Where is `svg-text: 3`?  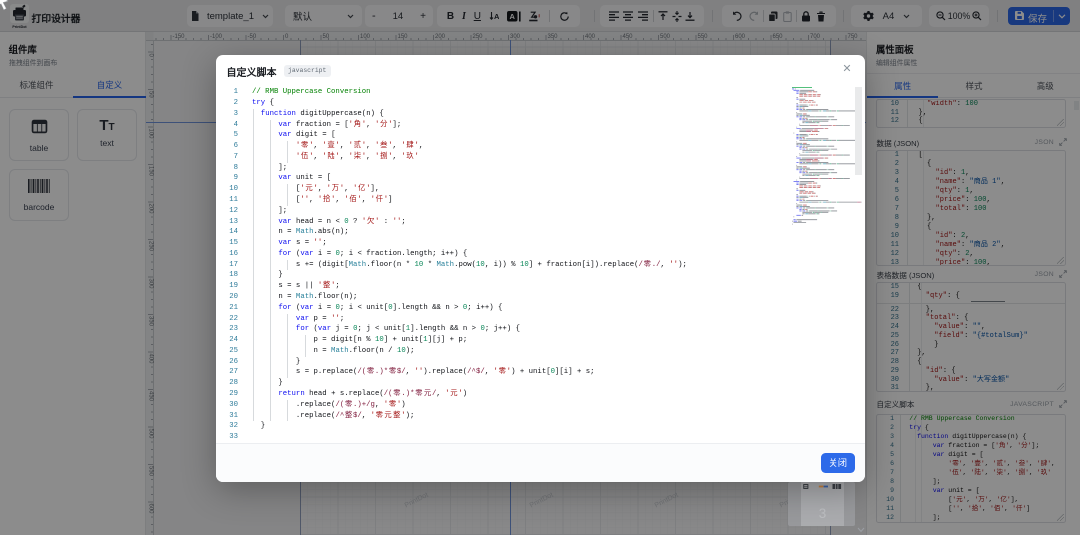
svg-text: 3 is located at coordinates (822, 513).